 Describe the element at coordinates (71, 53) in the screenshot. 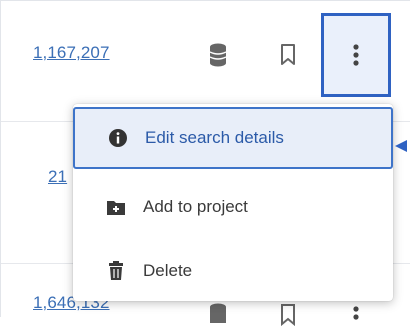

I see `result-count-link: 1,167,207` at that location.